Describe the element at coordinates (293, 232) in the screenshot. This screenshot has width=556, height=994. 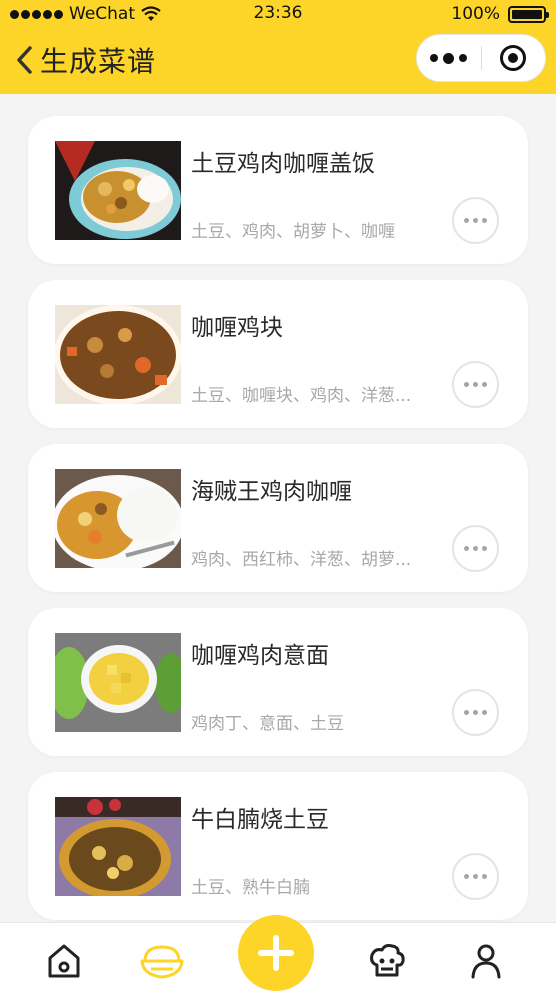
I see `recipe-ingredients: 土豆、鸡肉、胡萝卜、咖喱` at that location.